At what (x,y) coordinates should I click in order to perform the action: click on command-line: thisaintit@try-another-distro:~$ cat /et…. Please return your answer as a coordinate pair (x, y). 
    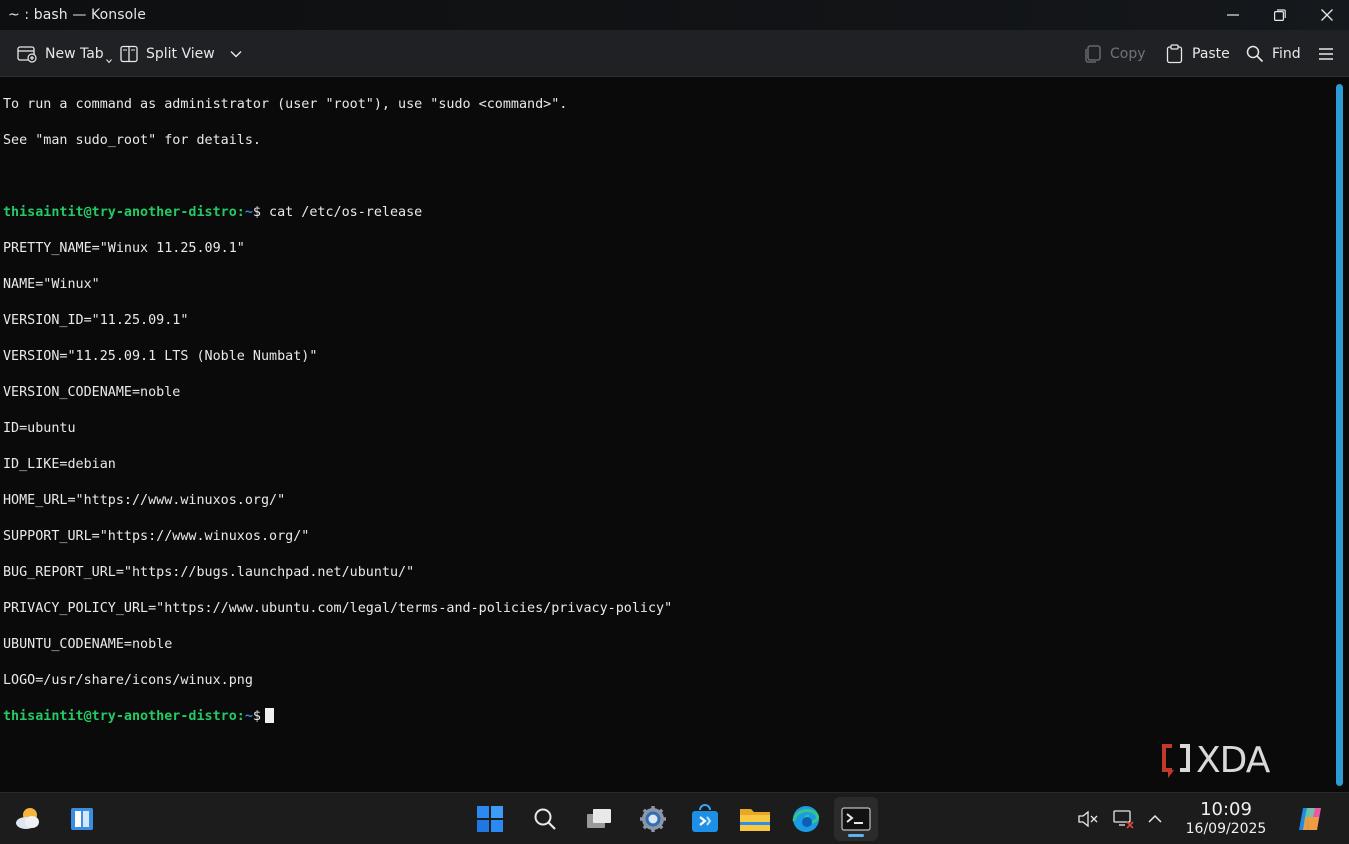
    Looking at the image, I should click on (668, 213).